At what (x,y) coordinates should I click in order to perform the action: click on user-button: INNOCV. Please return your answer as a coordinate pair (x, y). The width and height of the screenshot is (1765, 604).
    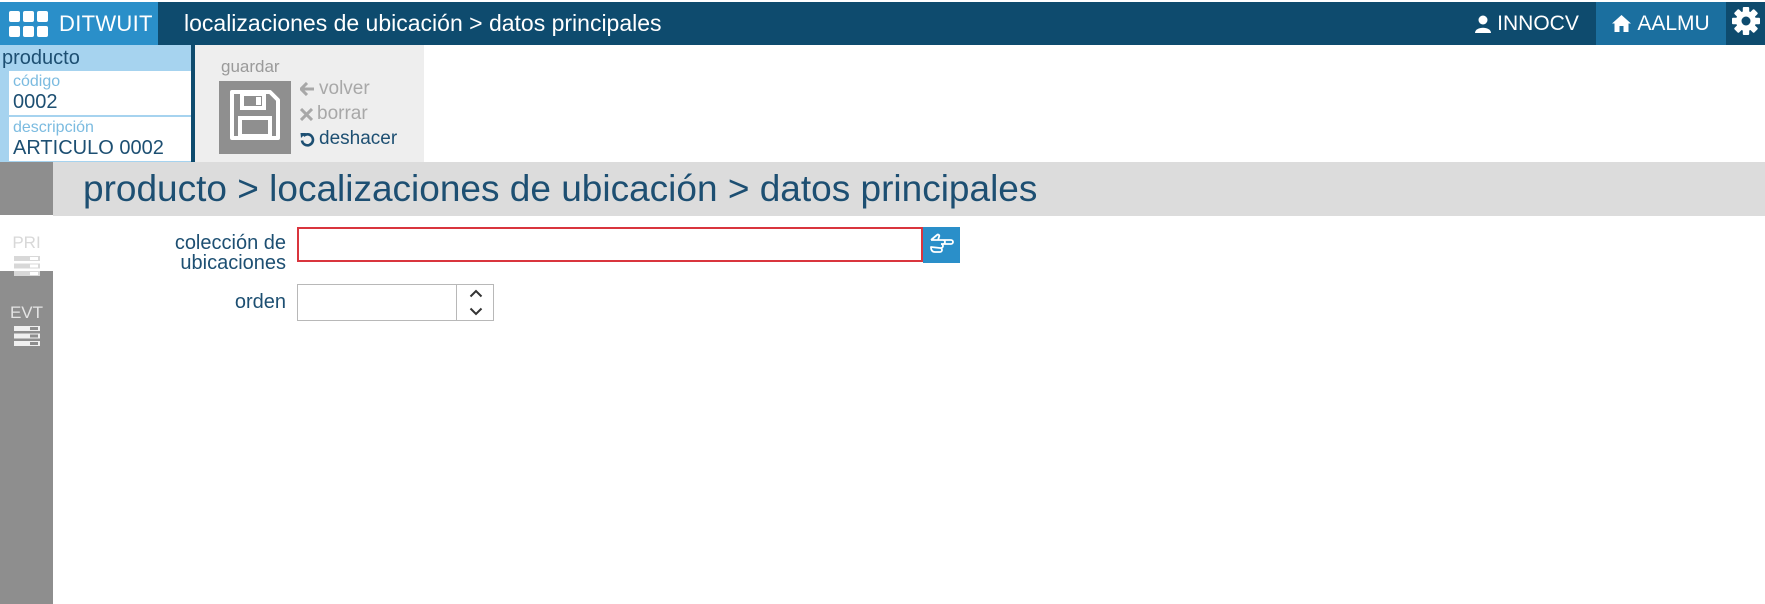
    Looking at the image, I should click on (1527, 23).